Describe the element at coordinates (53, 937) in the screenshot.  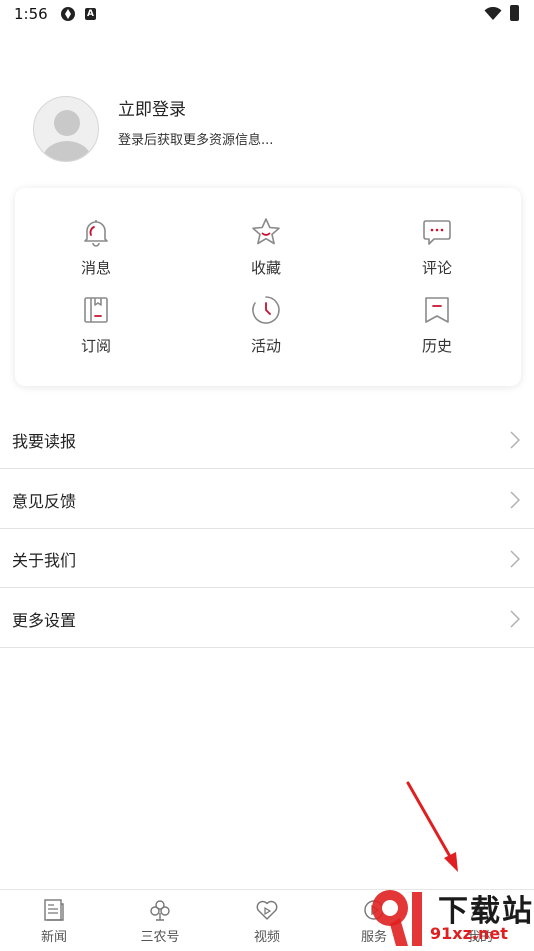
I see `nav-label: 新闻` at that location.